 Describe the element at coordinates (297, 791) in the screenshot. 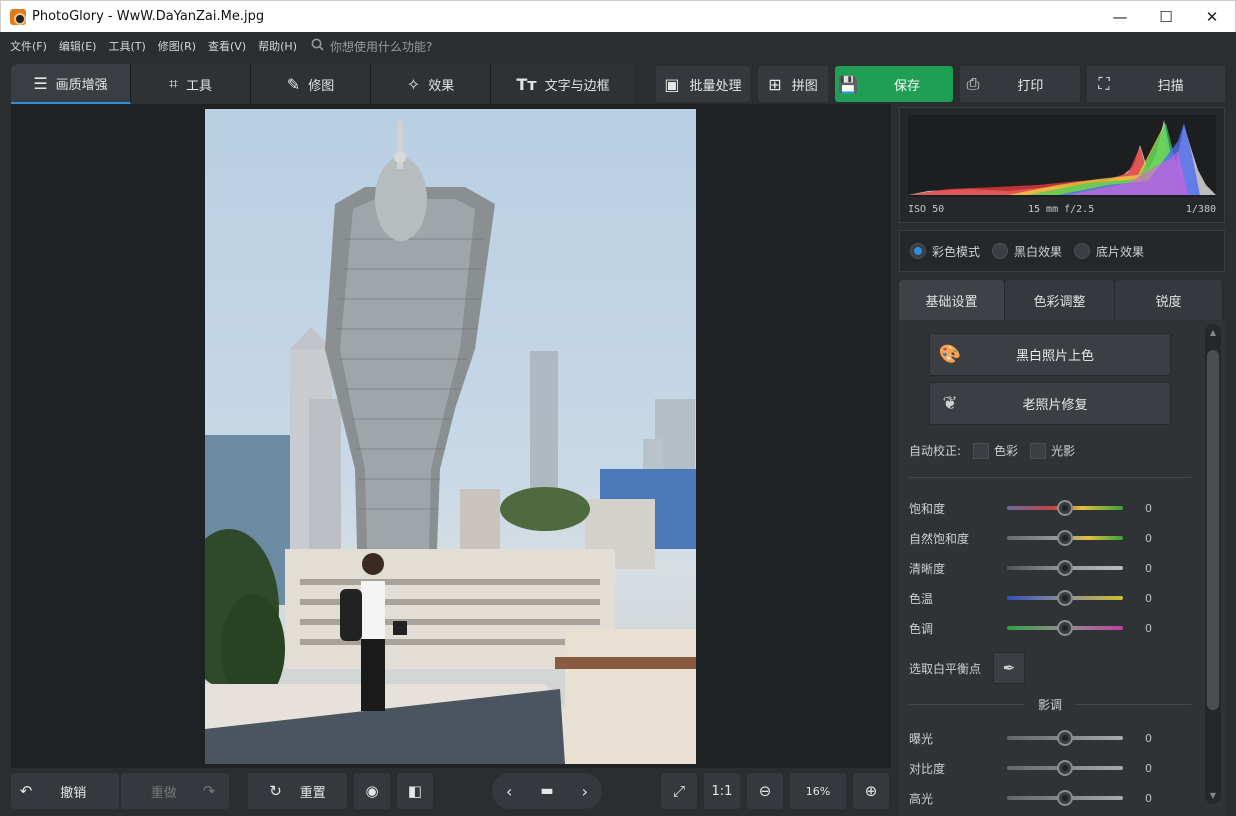

I see `reset-button: ↻ 重置` at that location.